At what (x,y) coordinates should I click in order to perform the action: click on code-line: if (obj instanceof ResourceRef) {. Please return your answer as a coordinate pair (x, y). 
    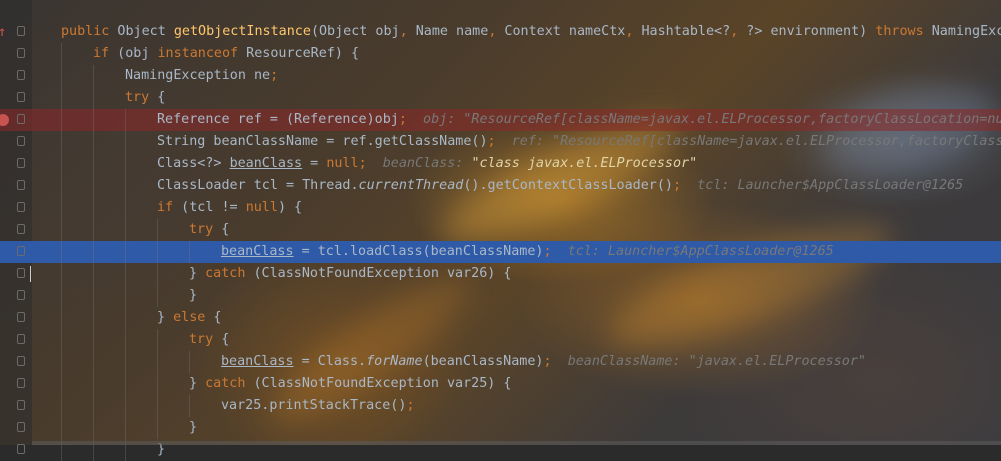
    Looking at the image, I should click on (500, 54).